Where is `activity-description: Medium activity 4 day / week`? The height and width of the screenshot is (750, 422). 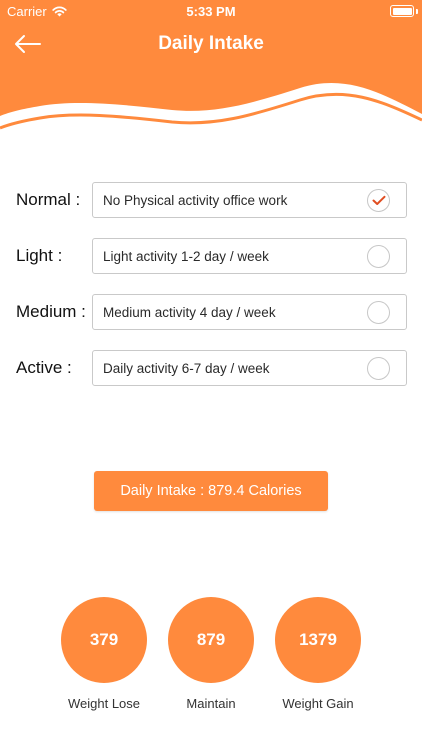 activity-description: Medium activity 4 day / week is located at coordinates (189, 312).